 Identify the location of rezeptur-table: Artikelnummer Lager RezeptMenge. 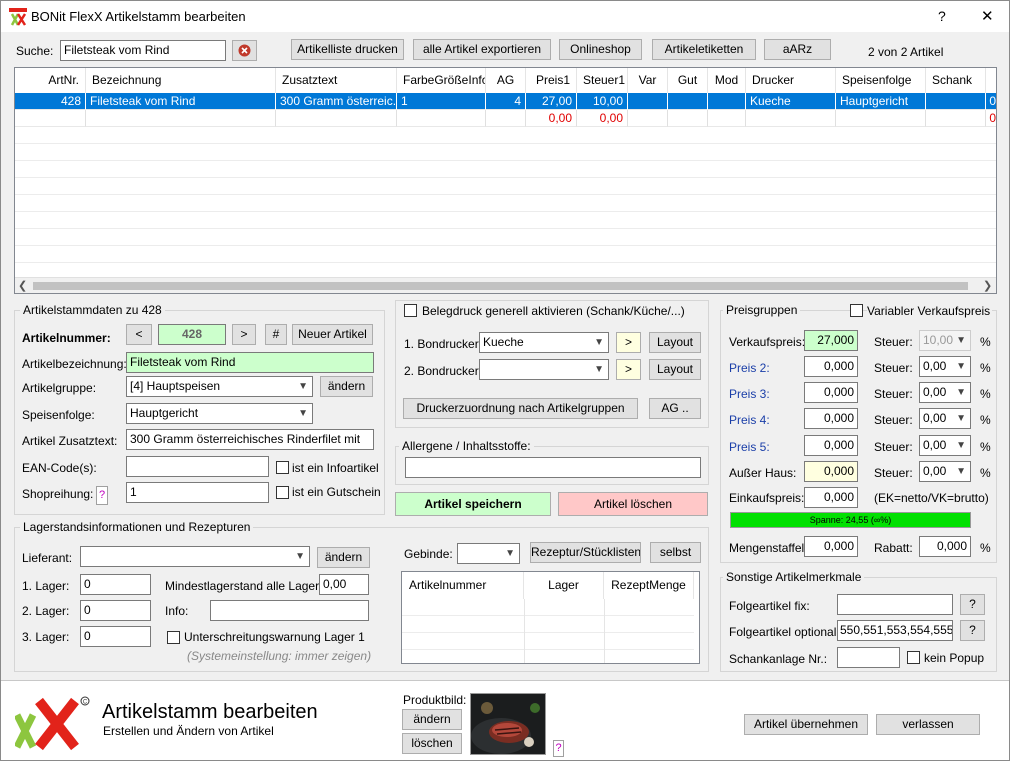
(550, 617).